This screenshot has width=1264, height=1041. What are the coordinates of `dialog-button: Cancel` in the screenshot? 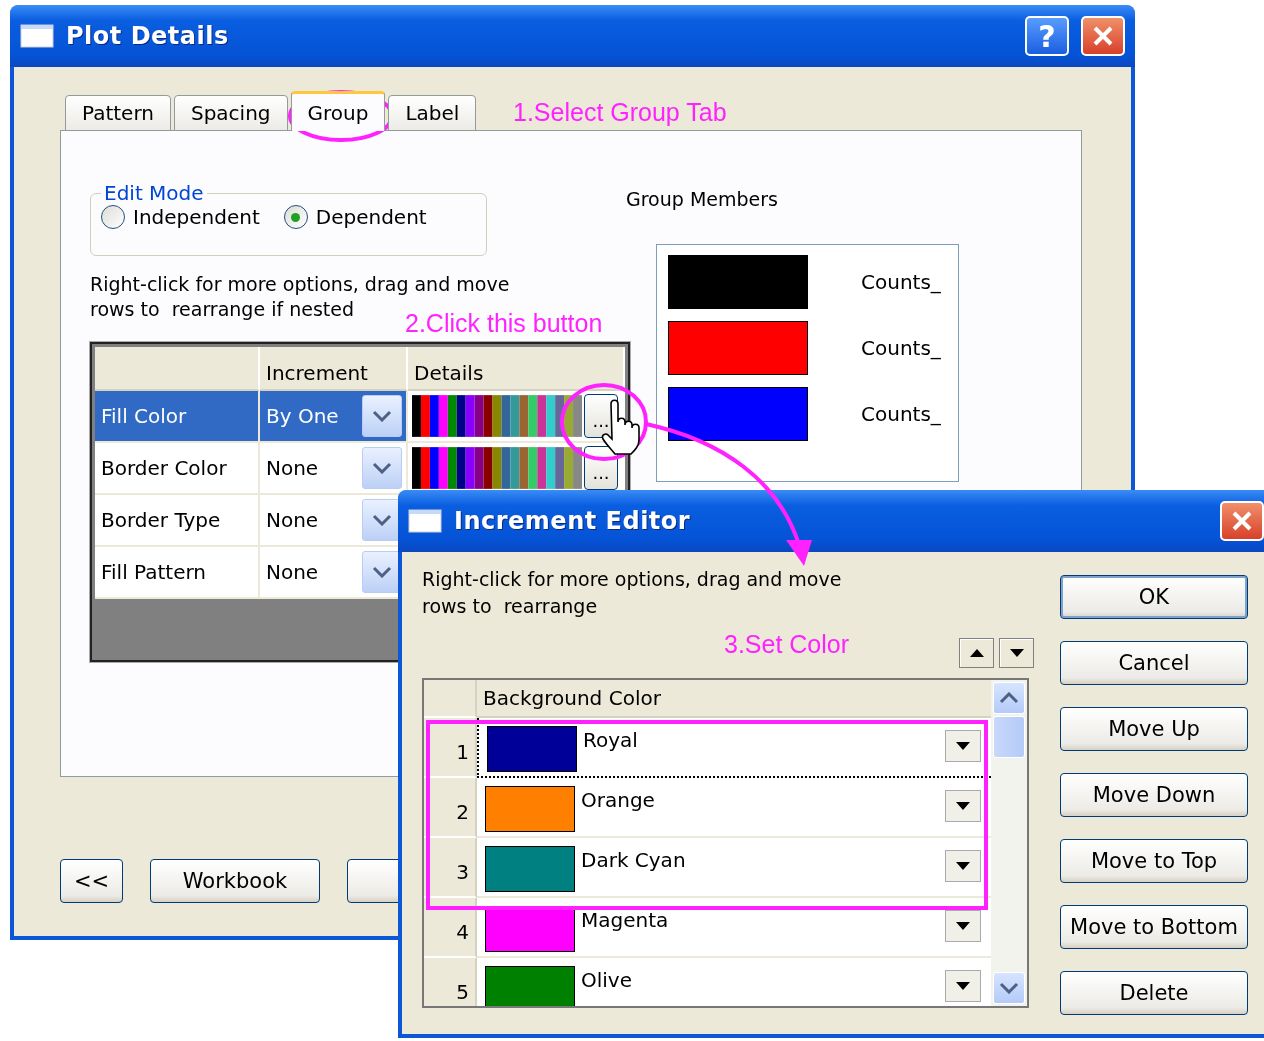 It's located at (1154, 663).